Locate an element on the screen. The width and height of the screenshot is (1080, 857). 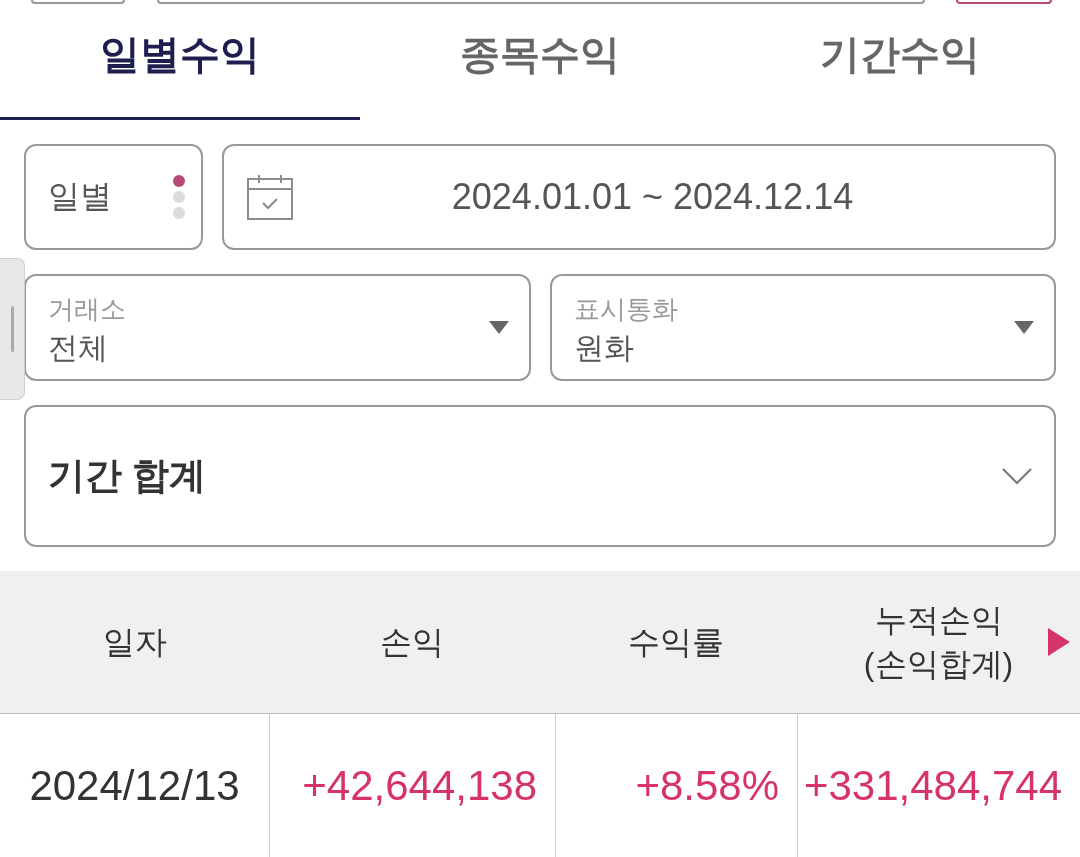
column-header: 수익률 is located at coordinates (676, 642).